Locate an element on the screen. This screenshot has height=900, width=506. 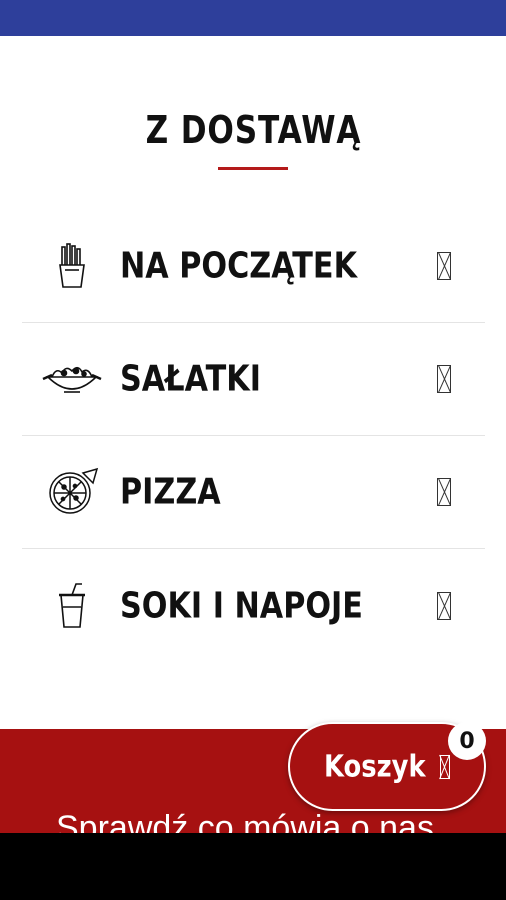
title-underline is located at coordinates (253, 168).